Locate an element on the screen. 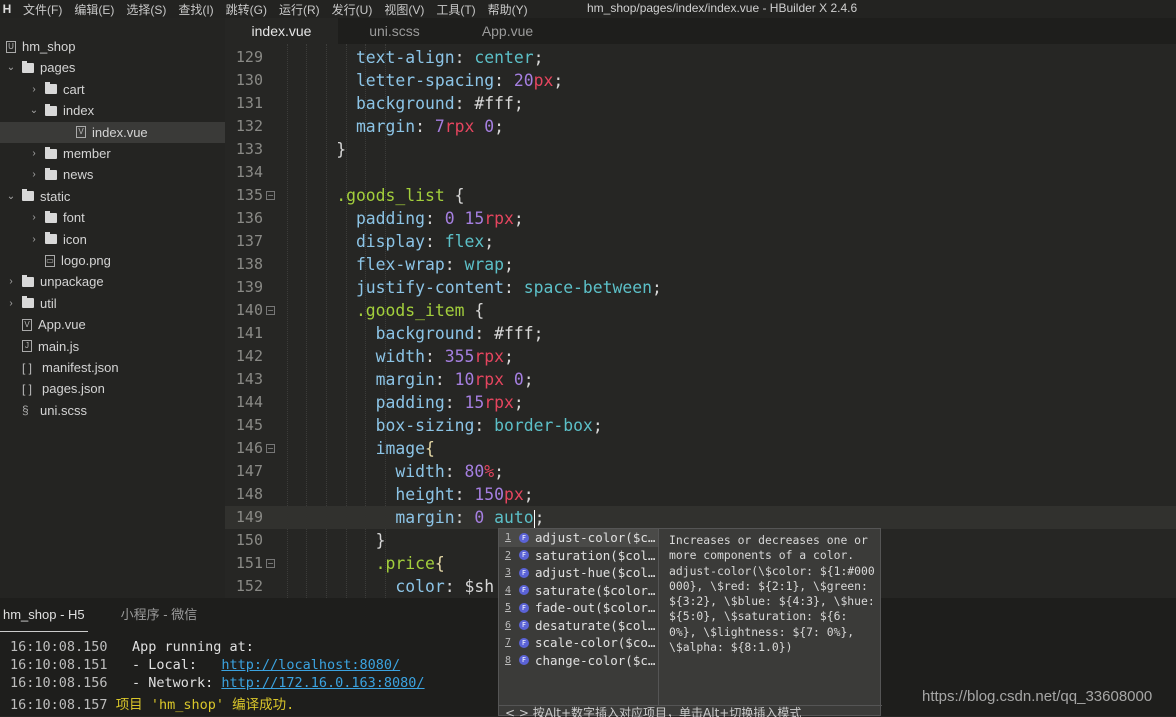  menu-item: 选择(S) is located at coordinates (146, 9).